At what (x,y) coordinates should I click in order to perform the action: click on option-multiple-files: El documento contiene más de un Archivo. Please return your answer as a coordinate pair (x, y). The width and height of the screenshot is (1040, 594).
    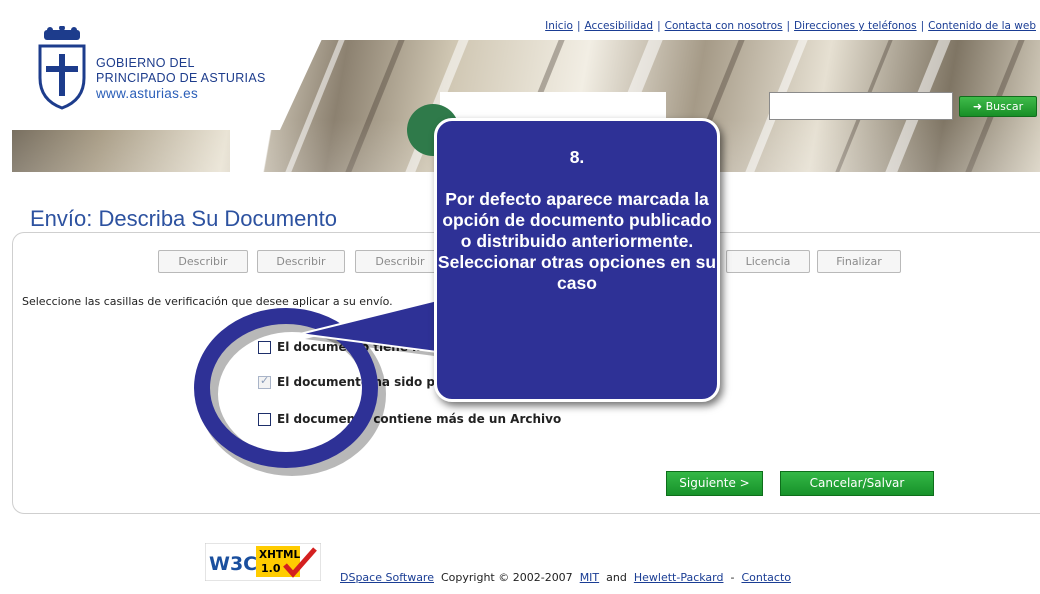
    Looking at the image, I should click on (409, 419).